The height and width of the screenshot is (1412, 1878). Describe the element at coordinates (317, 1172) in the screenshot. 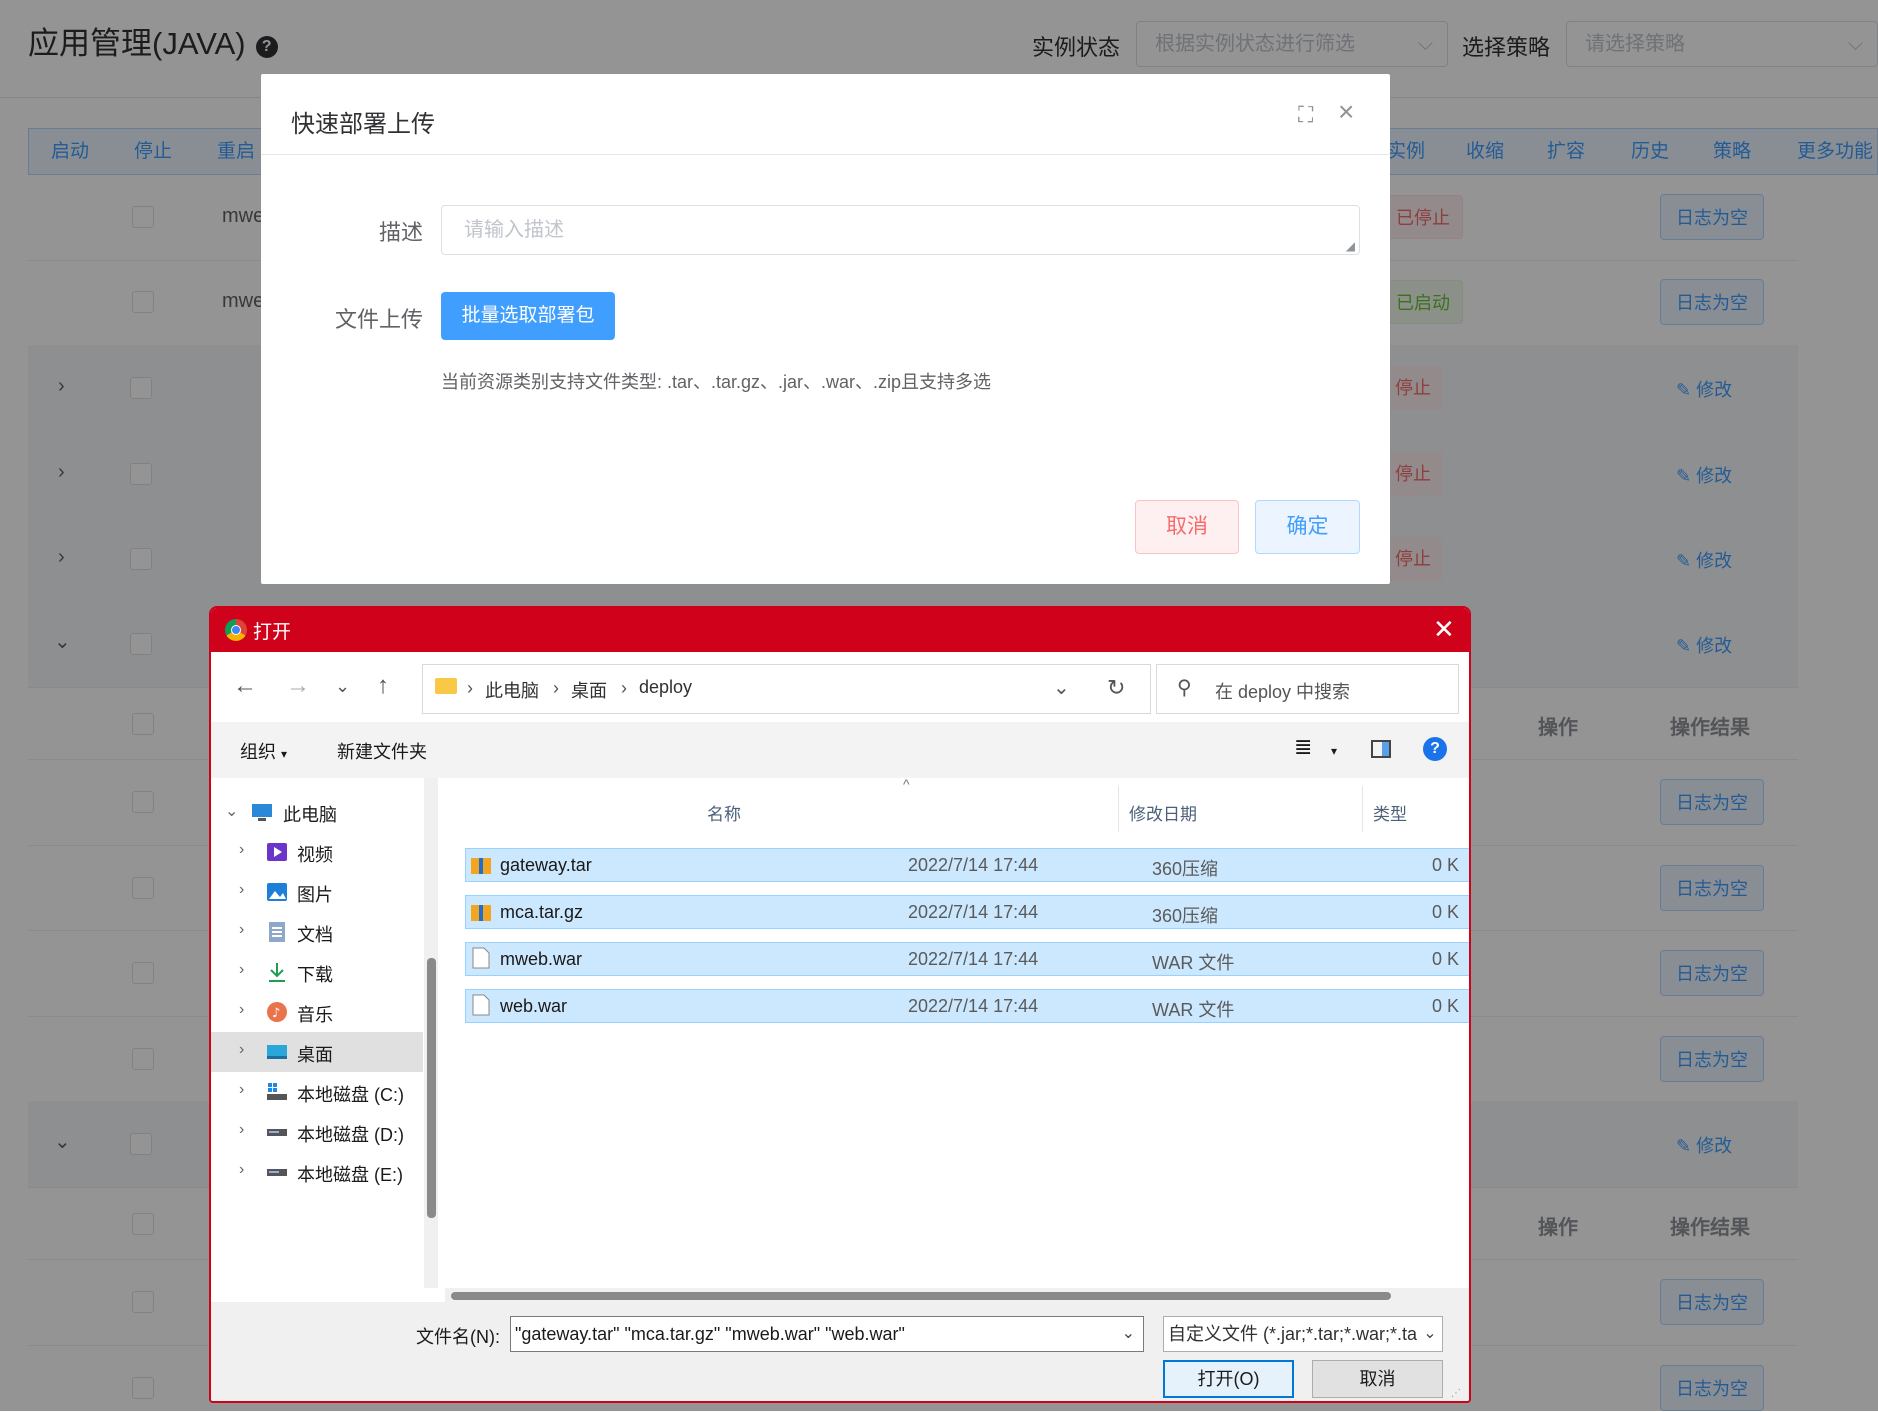

I see `tree-item-disk-e: › 本地磁盘 (E:)` at that location.